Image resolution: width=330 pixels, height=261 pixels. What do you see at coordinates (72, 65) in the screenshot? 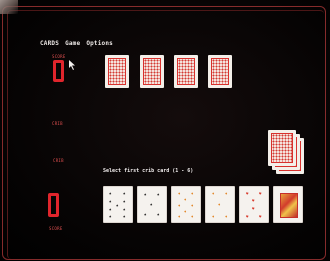
I see `mouse-cursor-icon` at bounding box center [72, 65].